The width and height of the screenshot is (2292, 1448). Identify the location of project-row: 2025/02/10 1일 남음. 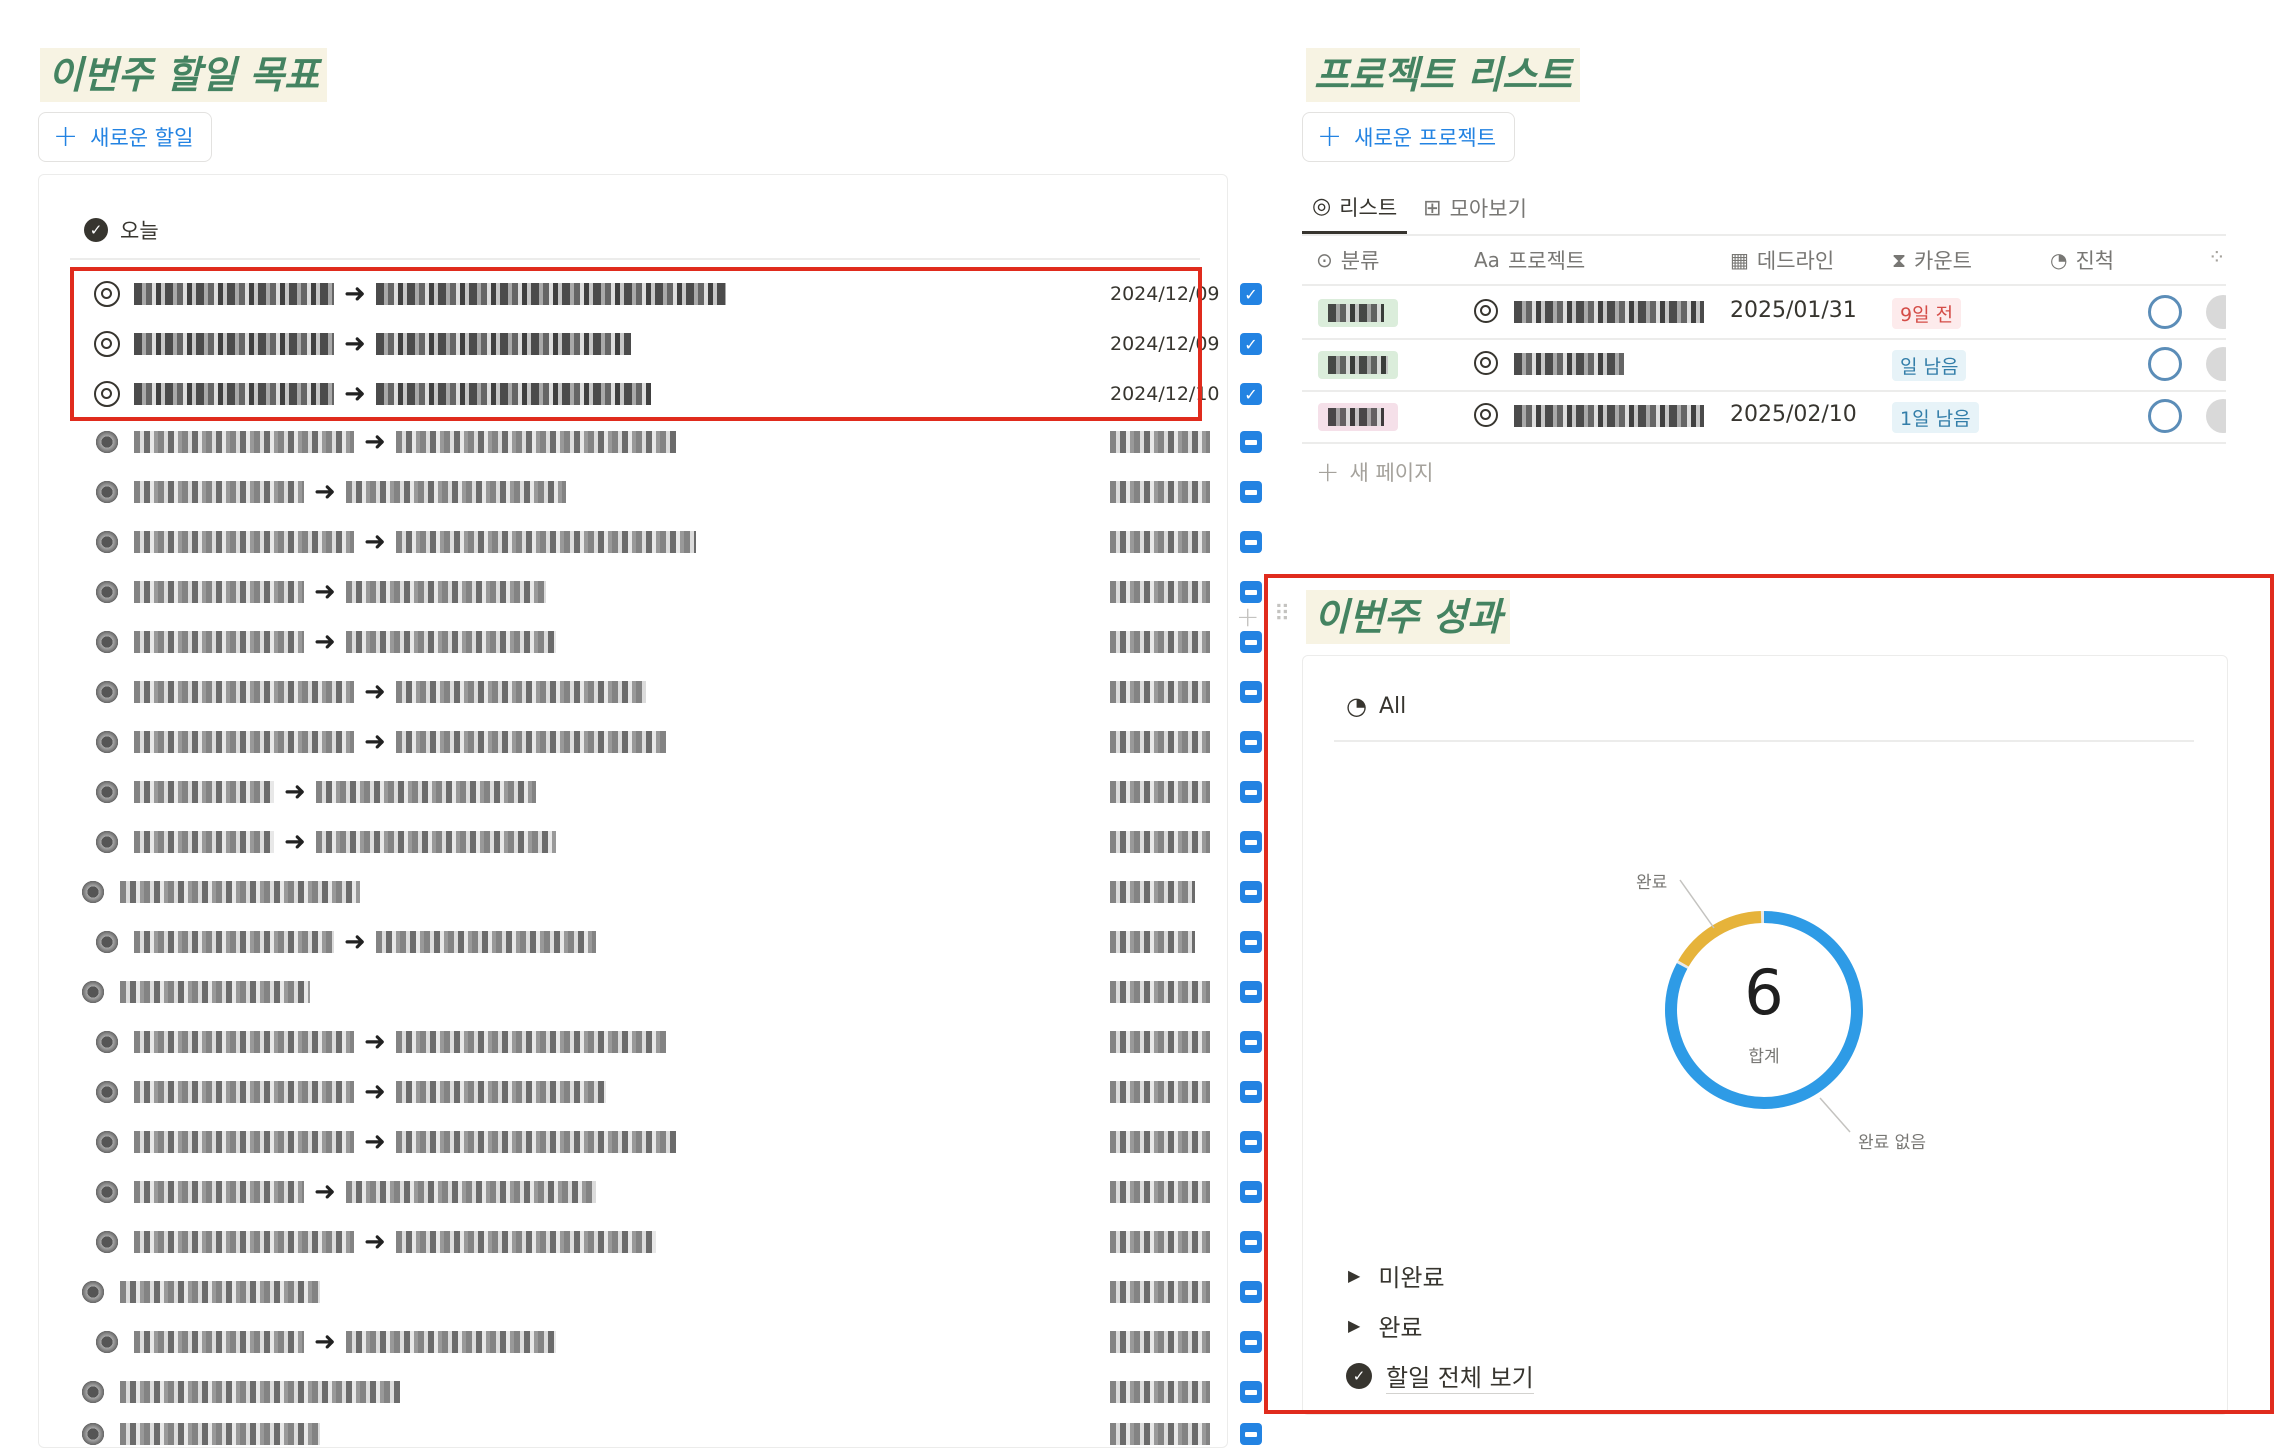
(1764, 416).